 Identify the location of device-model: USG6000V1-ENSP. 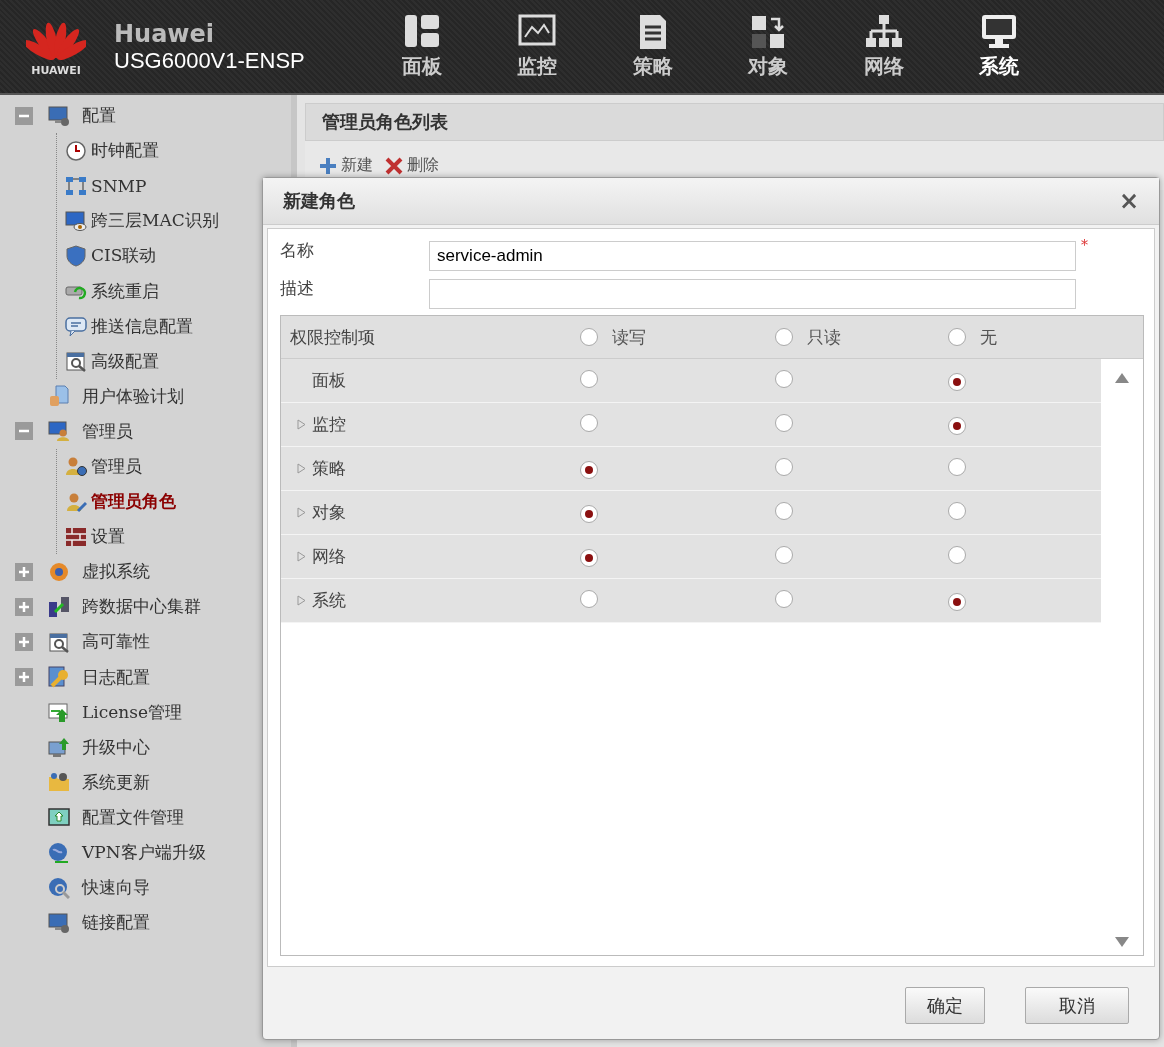
(210, 60).